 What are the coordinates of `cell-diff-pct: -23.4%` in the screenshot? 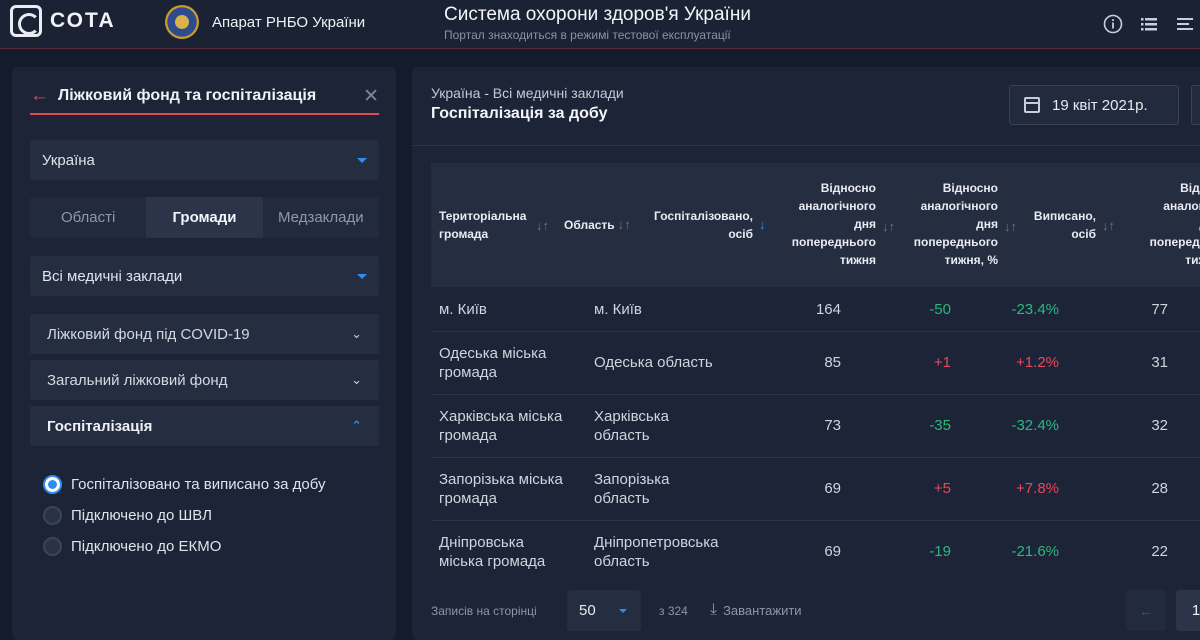 It's located at (1035, 309).